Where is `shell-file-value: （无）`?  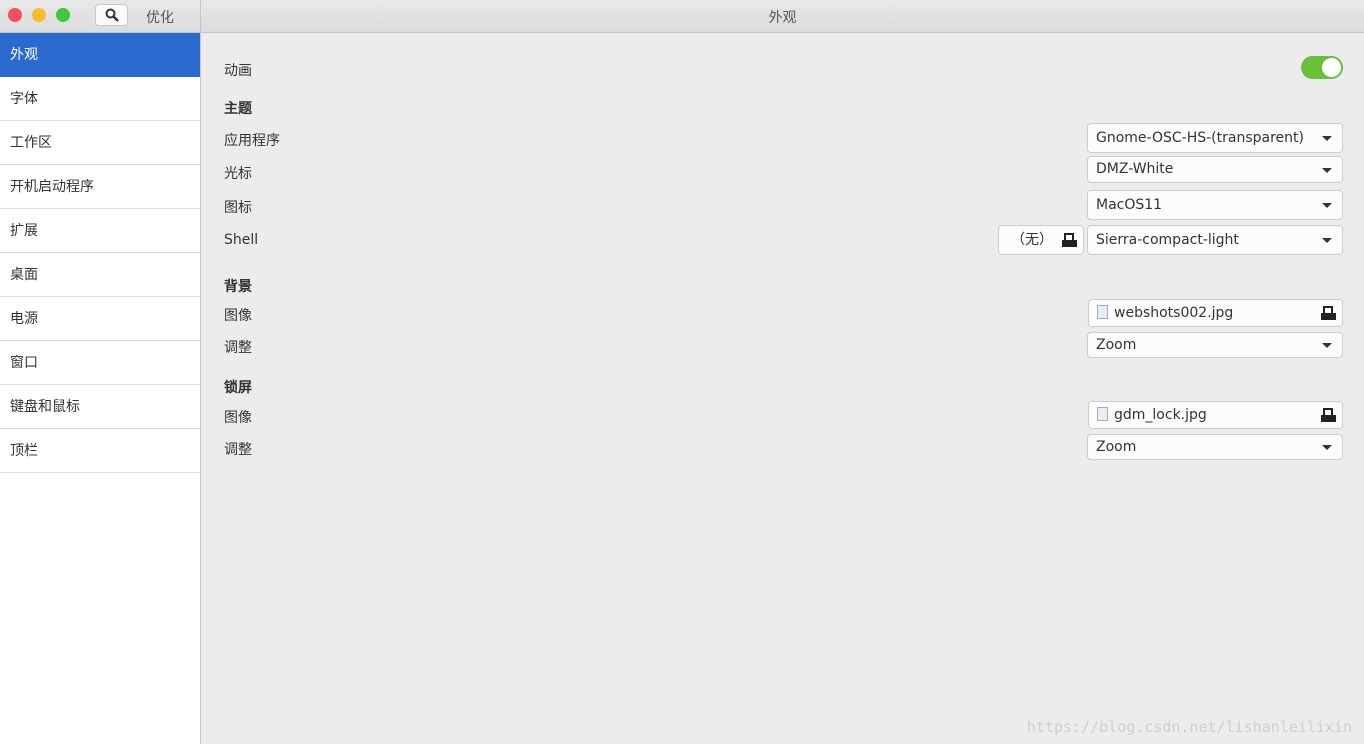 shell-file-value: （无） is located at coordinates (1032, 240).